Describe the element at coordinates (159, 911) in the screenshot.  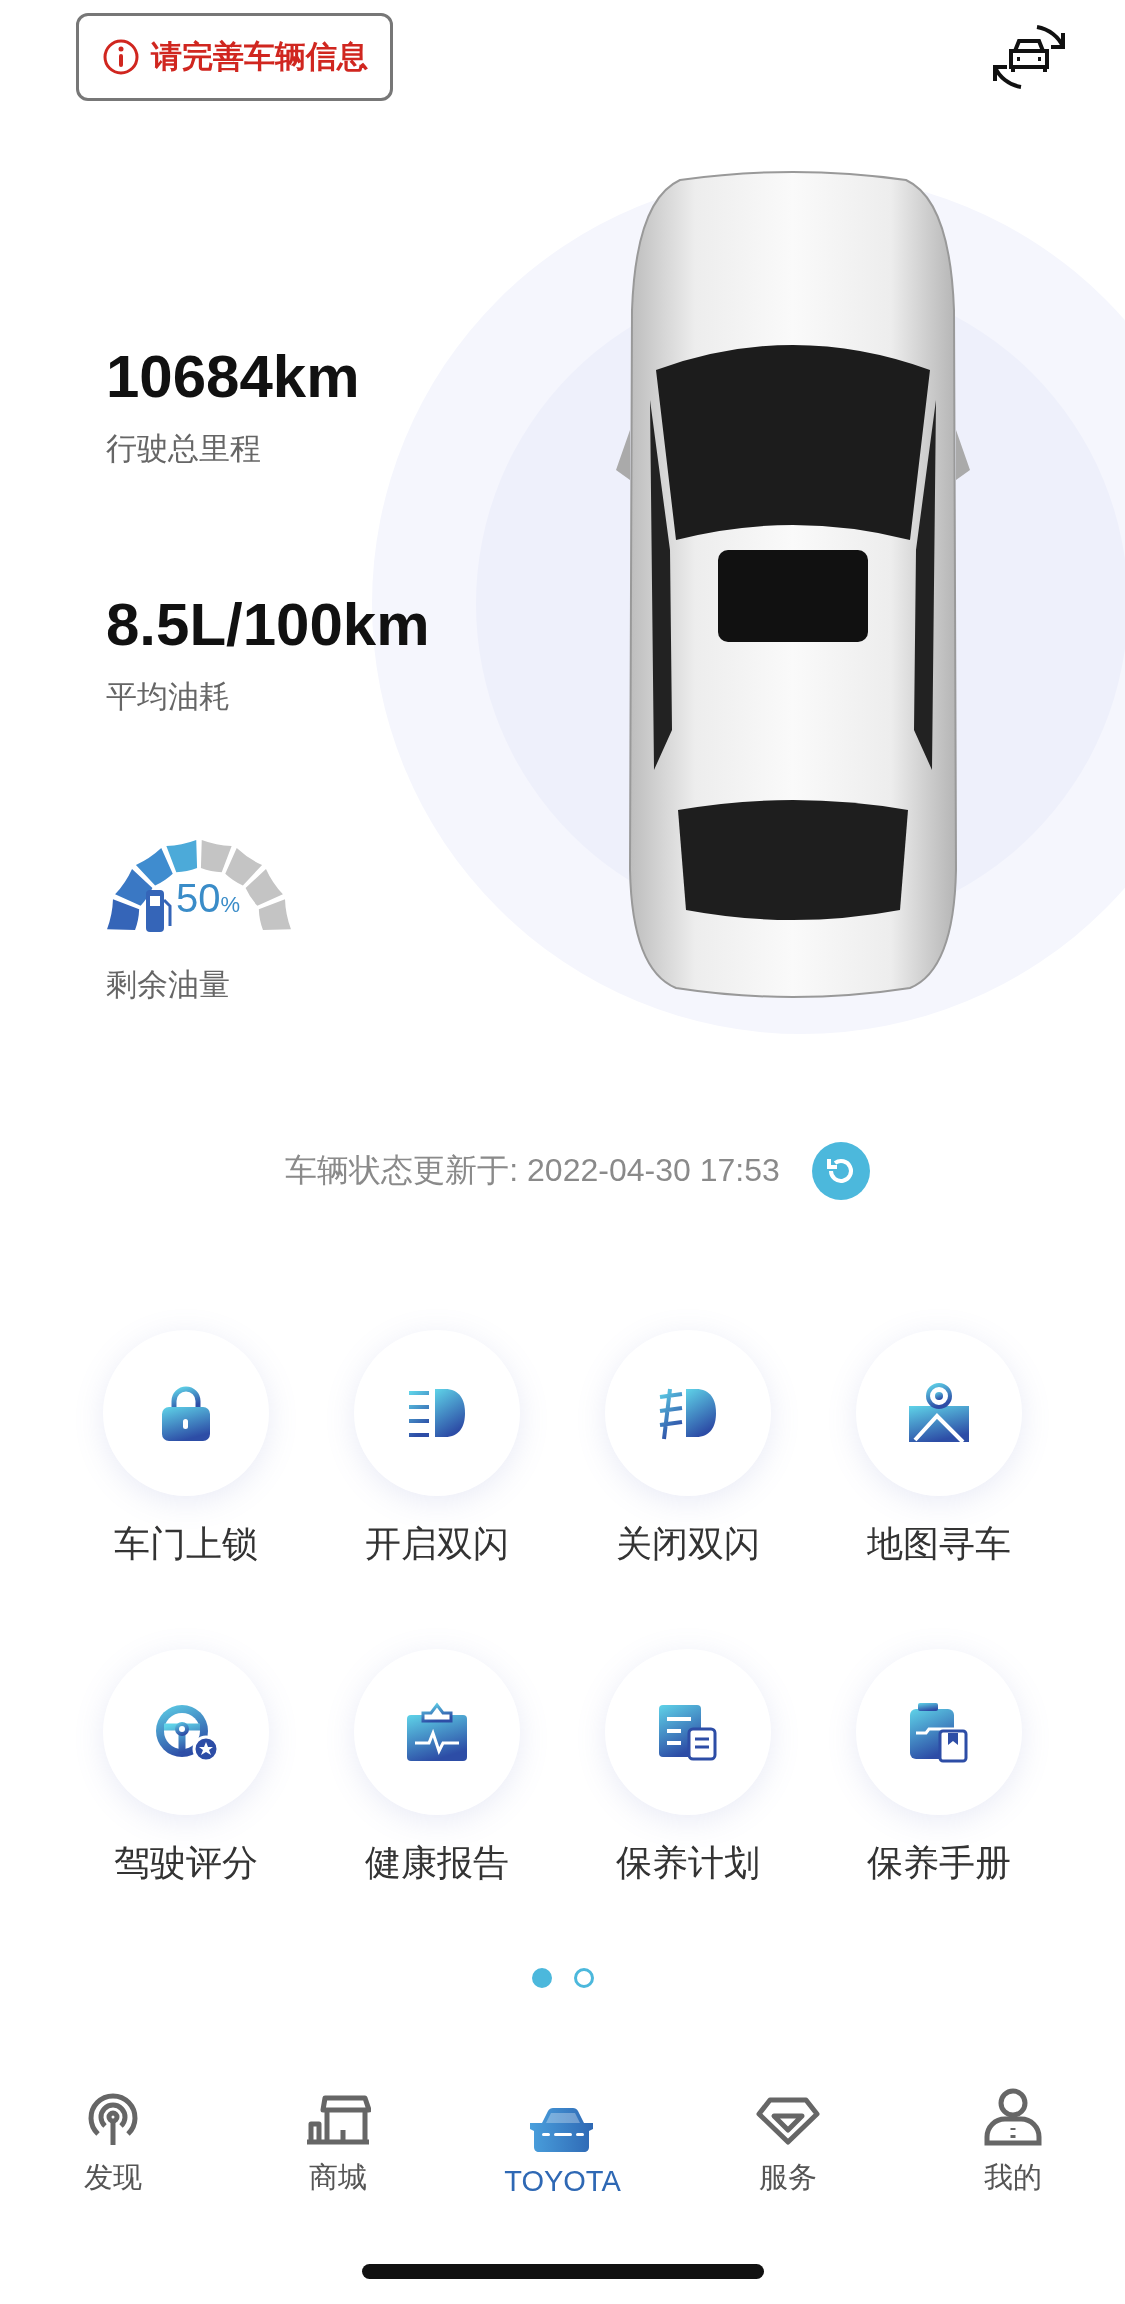
I see `fuel-pump-icon` at that location.